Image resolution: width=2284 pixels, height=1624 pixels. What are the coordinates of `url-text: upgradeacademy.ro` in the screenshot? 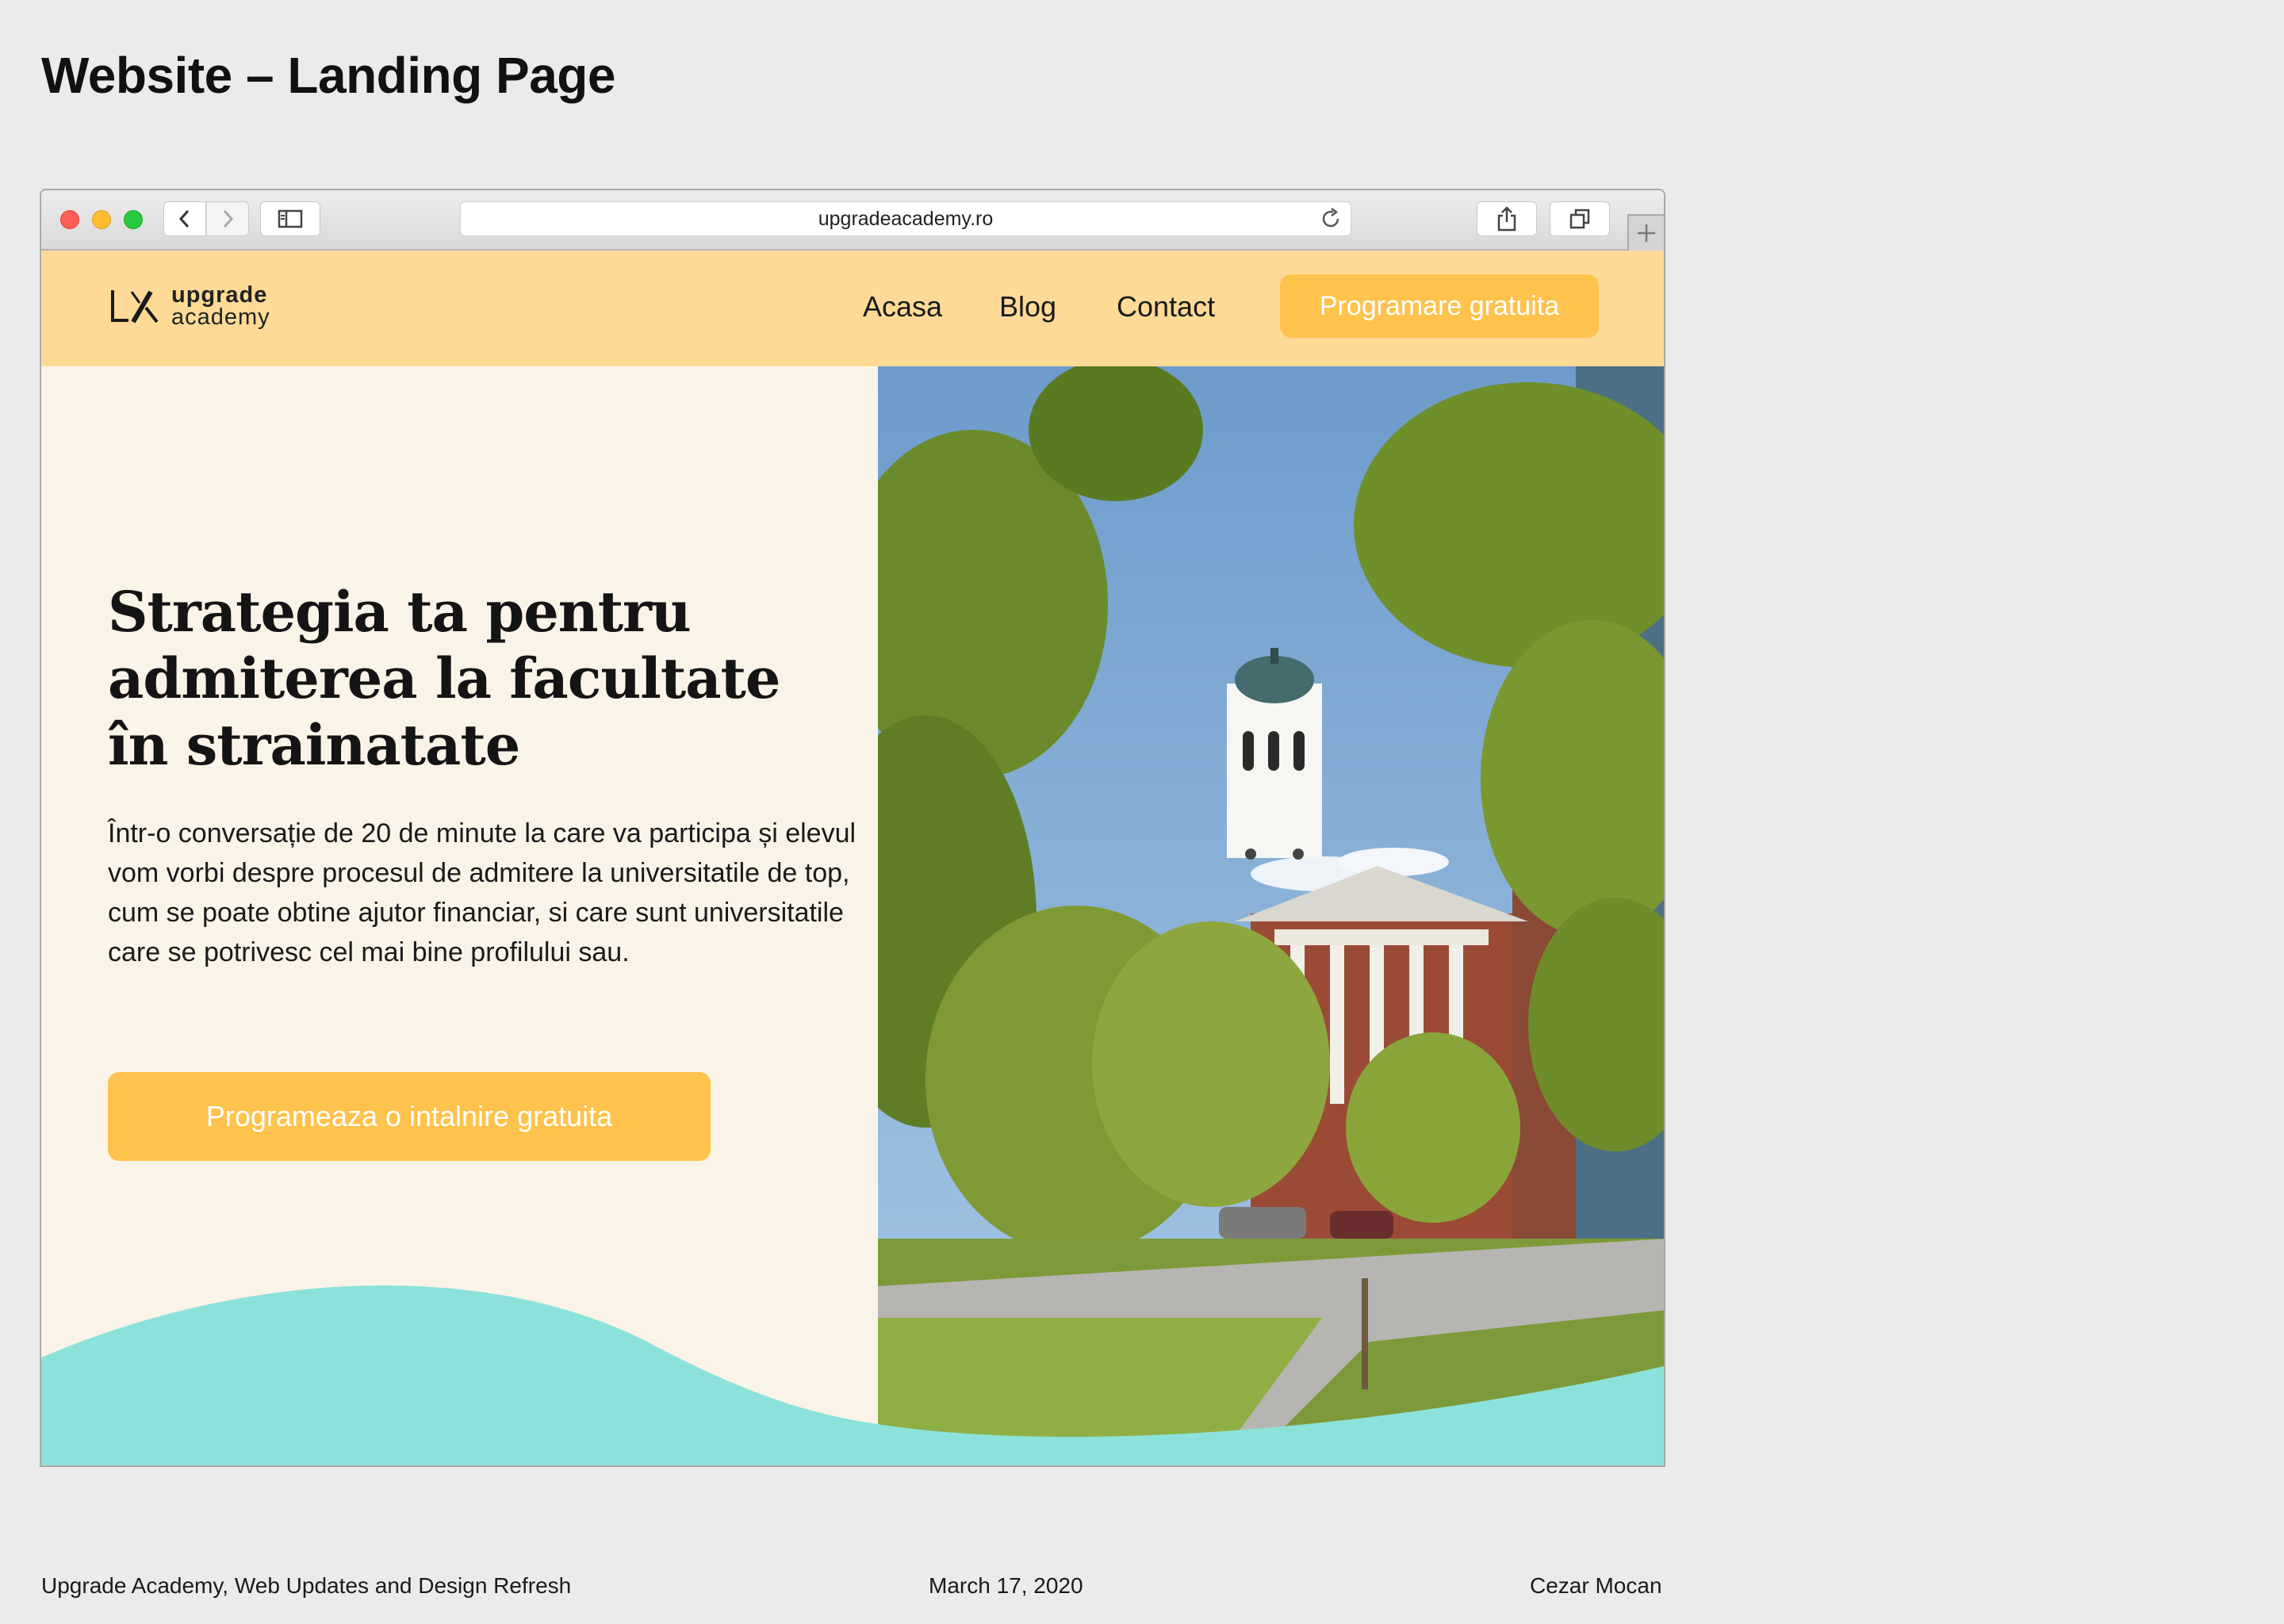 It's located at (906, 219).